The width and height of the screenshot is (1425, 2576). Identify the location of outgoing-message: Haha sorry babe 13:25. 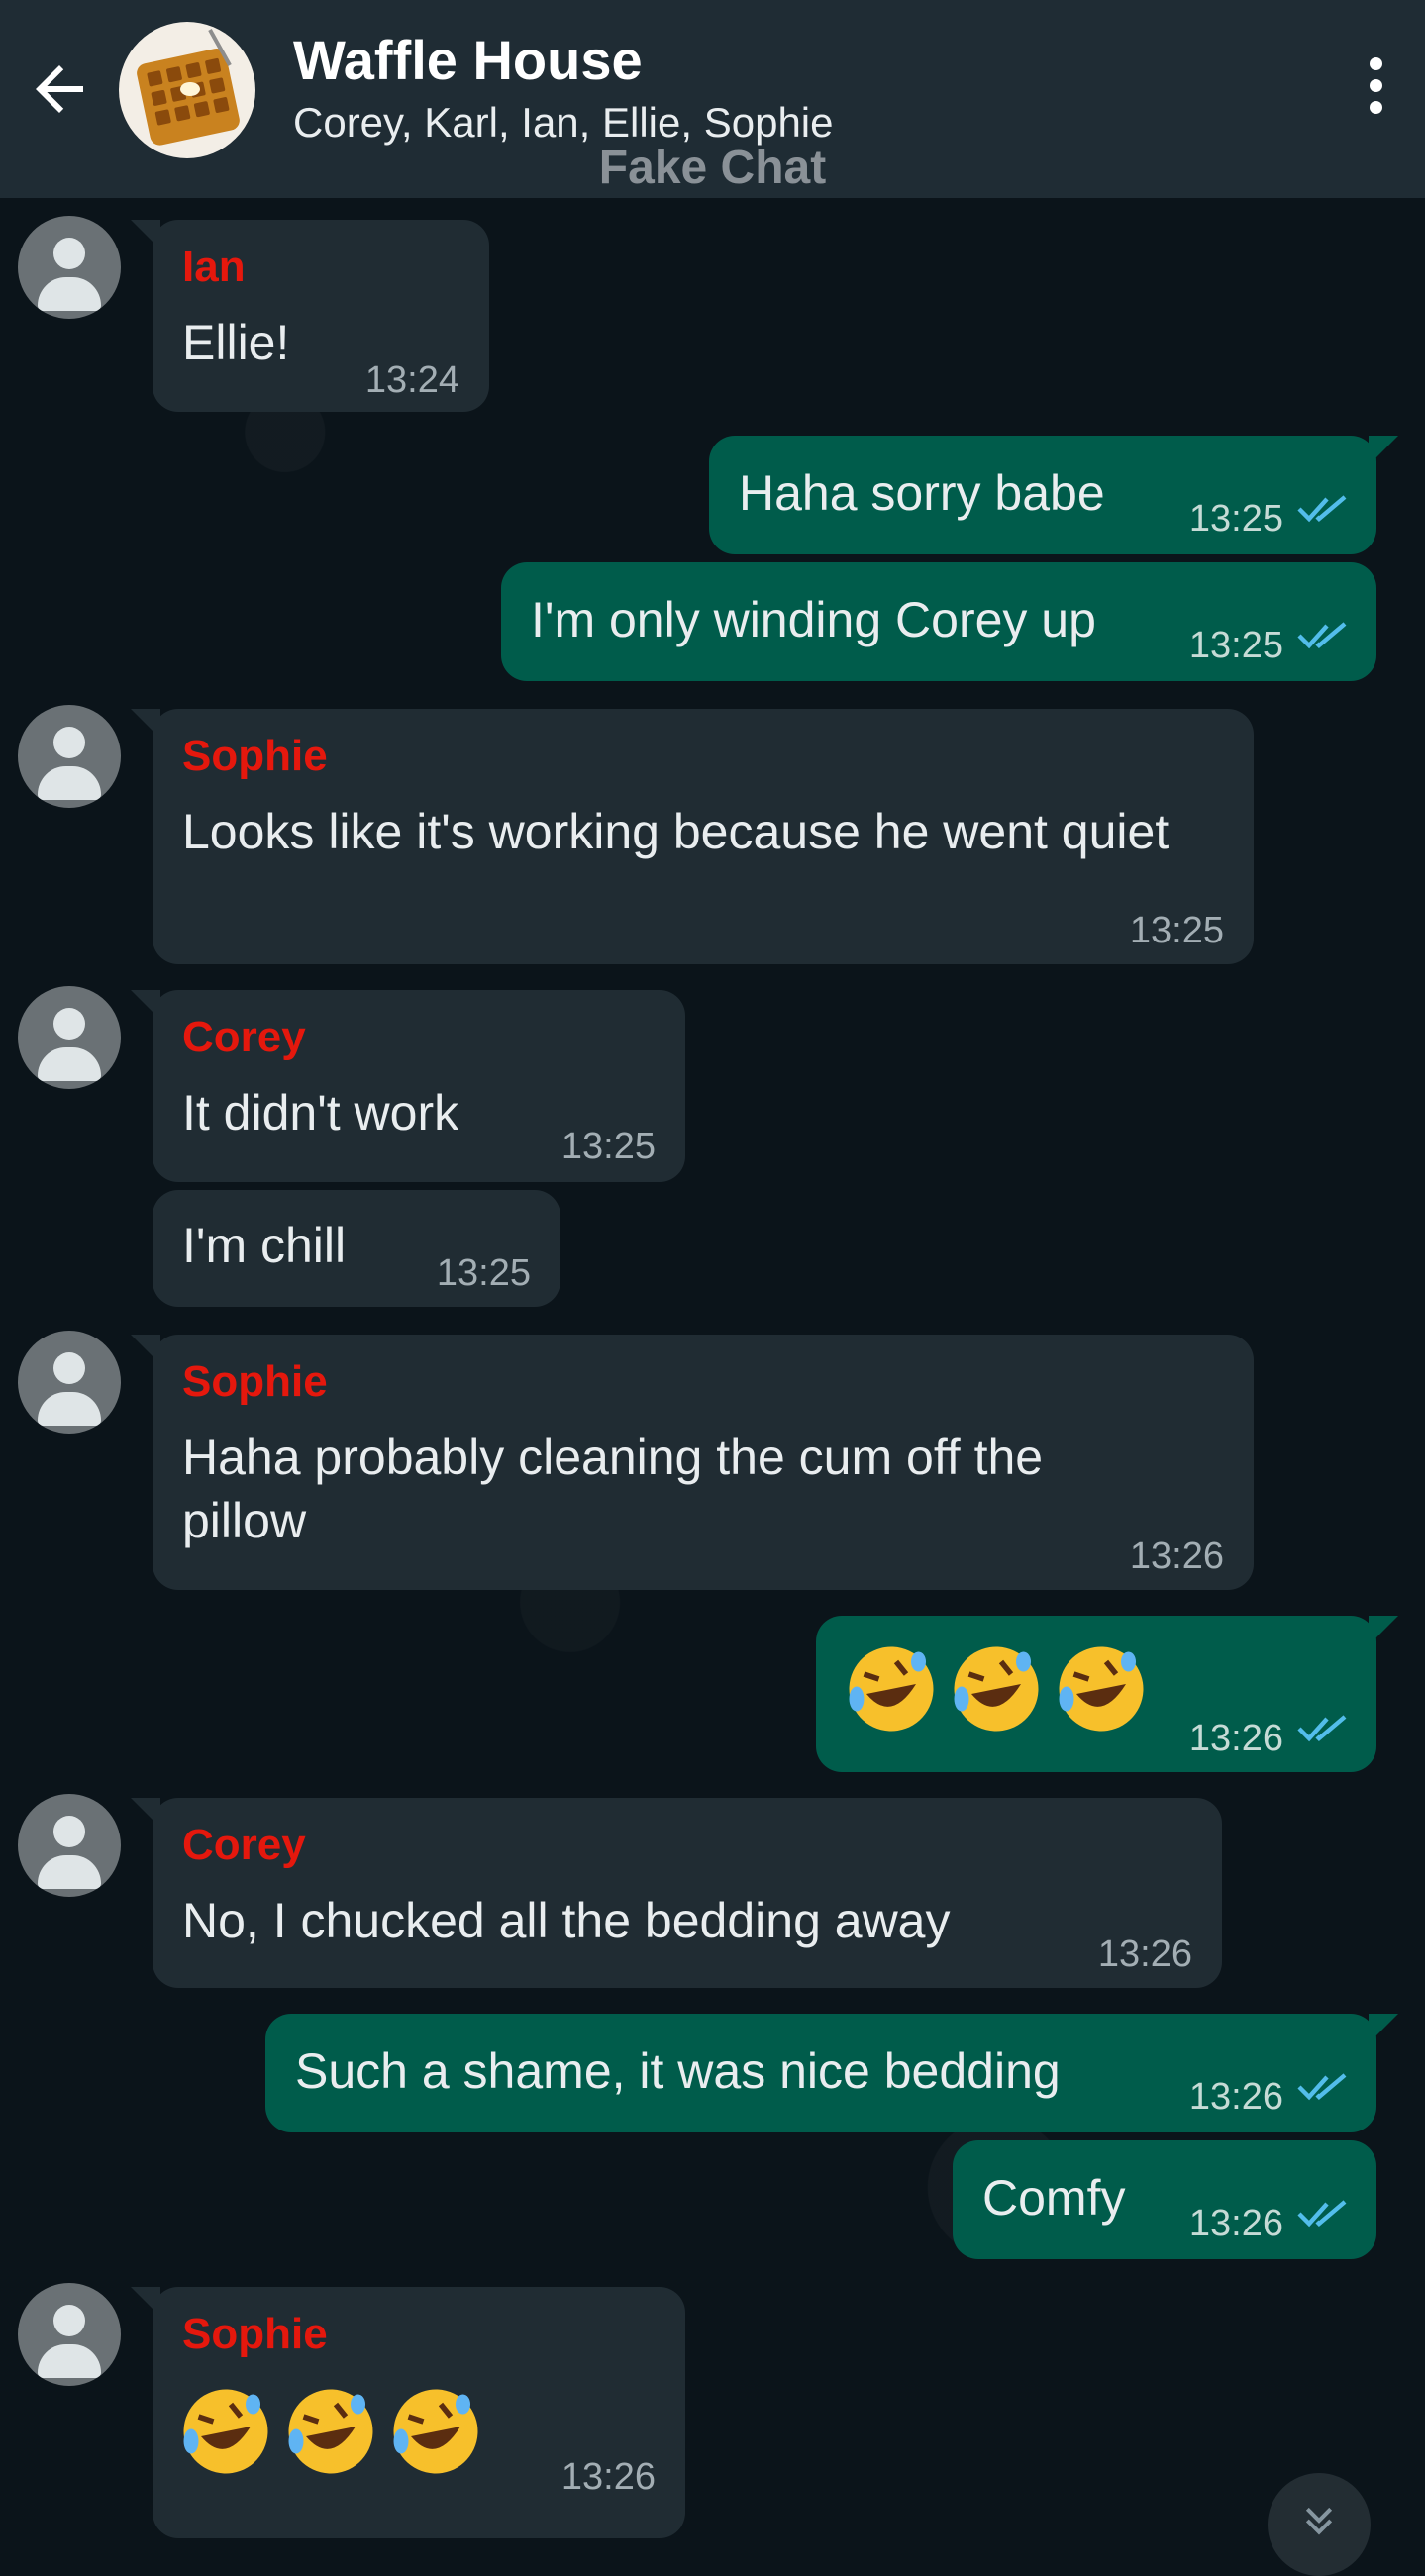
(1054, 495).